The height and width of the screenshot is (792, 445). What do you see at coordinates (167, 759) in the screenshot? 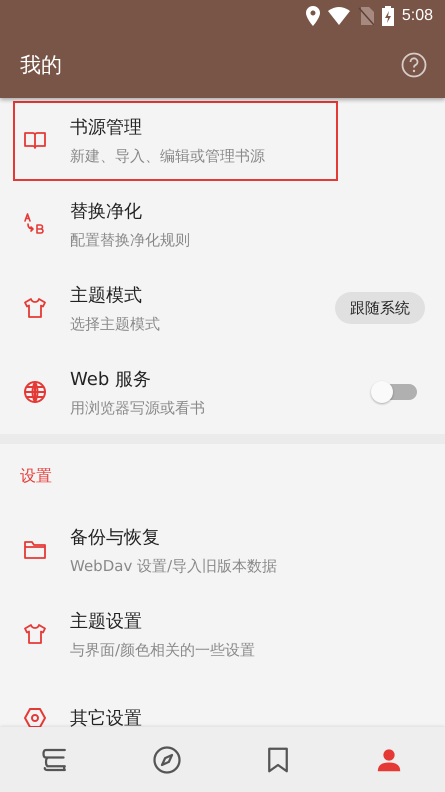
I see `compass-icon` at bounding box center [167, 759].